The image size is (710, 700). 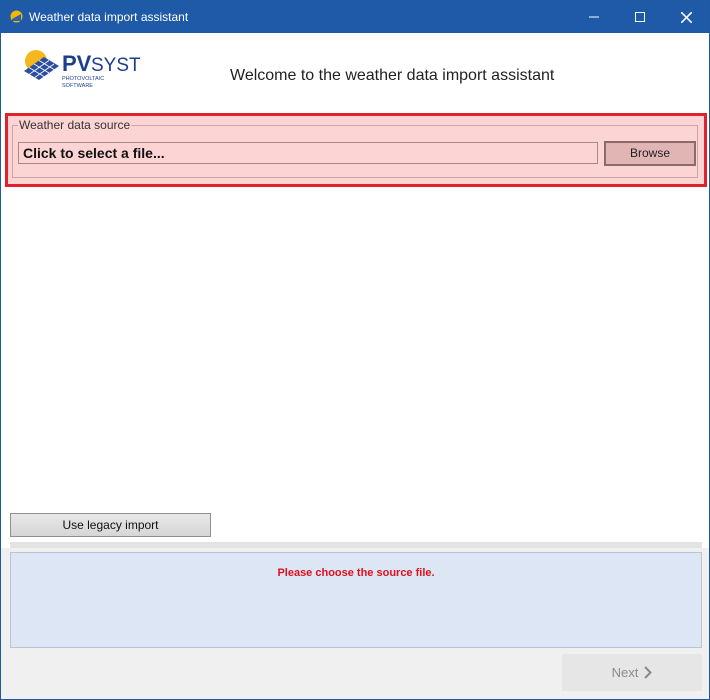 I want to click on minimize-icon, so click(x=594, y=17).